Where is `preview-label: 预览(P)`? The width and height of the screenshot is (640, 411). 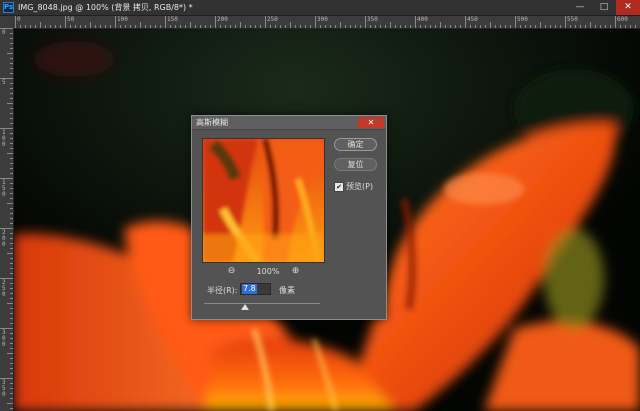 preview-label: 预览(P) is located at coordinates (359, 186).